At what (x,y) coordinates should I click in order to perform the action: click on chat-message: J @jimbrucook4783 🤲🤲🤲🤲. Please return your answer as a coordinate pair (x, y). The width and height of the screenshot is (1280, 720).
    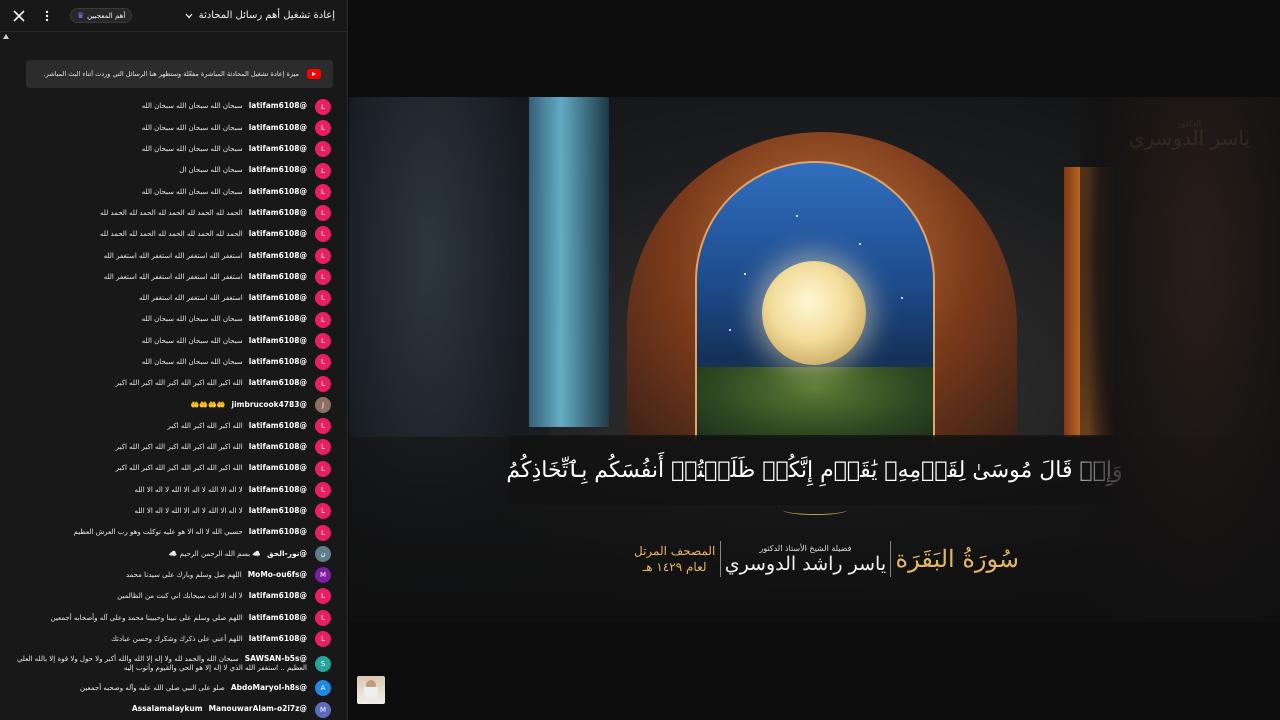
    Looking at the image, I should click on (167, 404).